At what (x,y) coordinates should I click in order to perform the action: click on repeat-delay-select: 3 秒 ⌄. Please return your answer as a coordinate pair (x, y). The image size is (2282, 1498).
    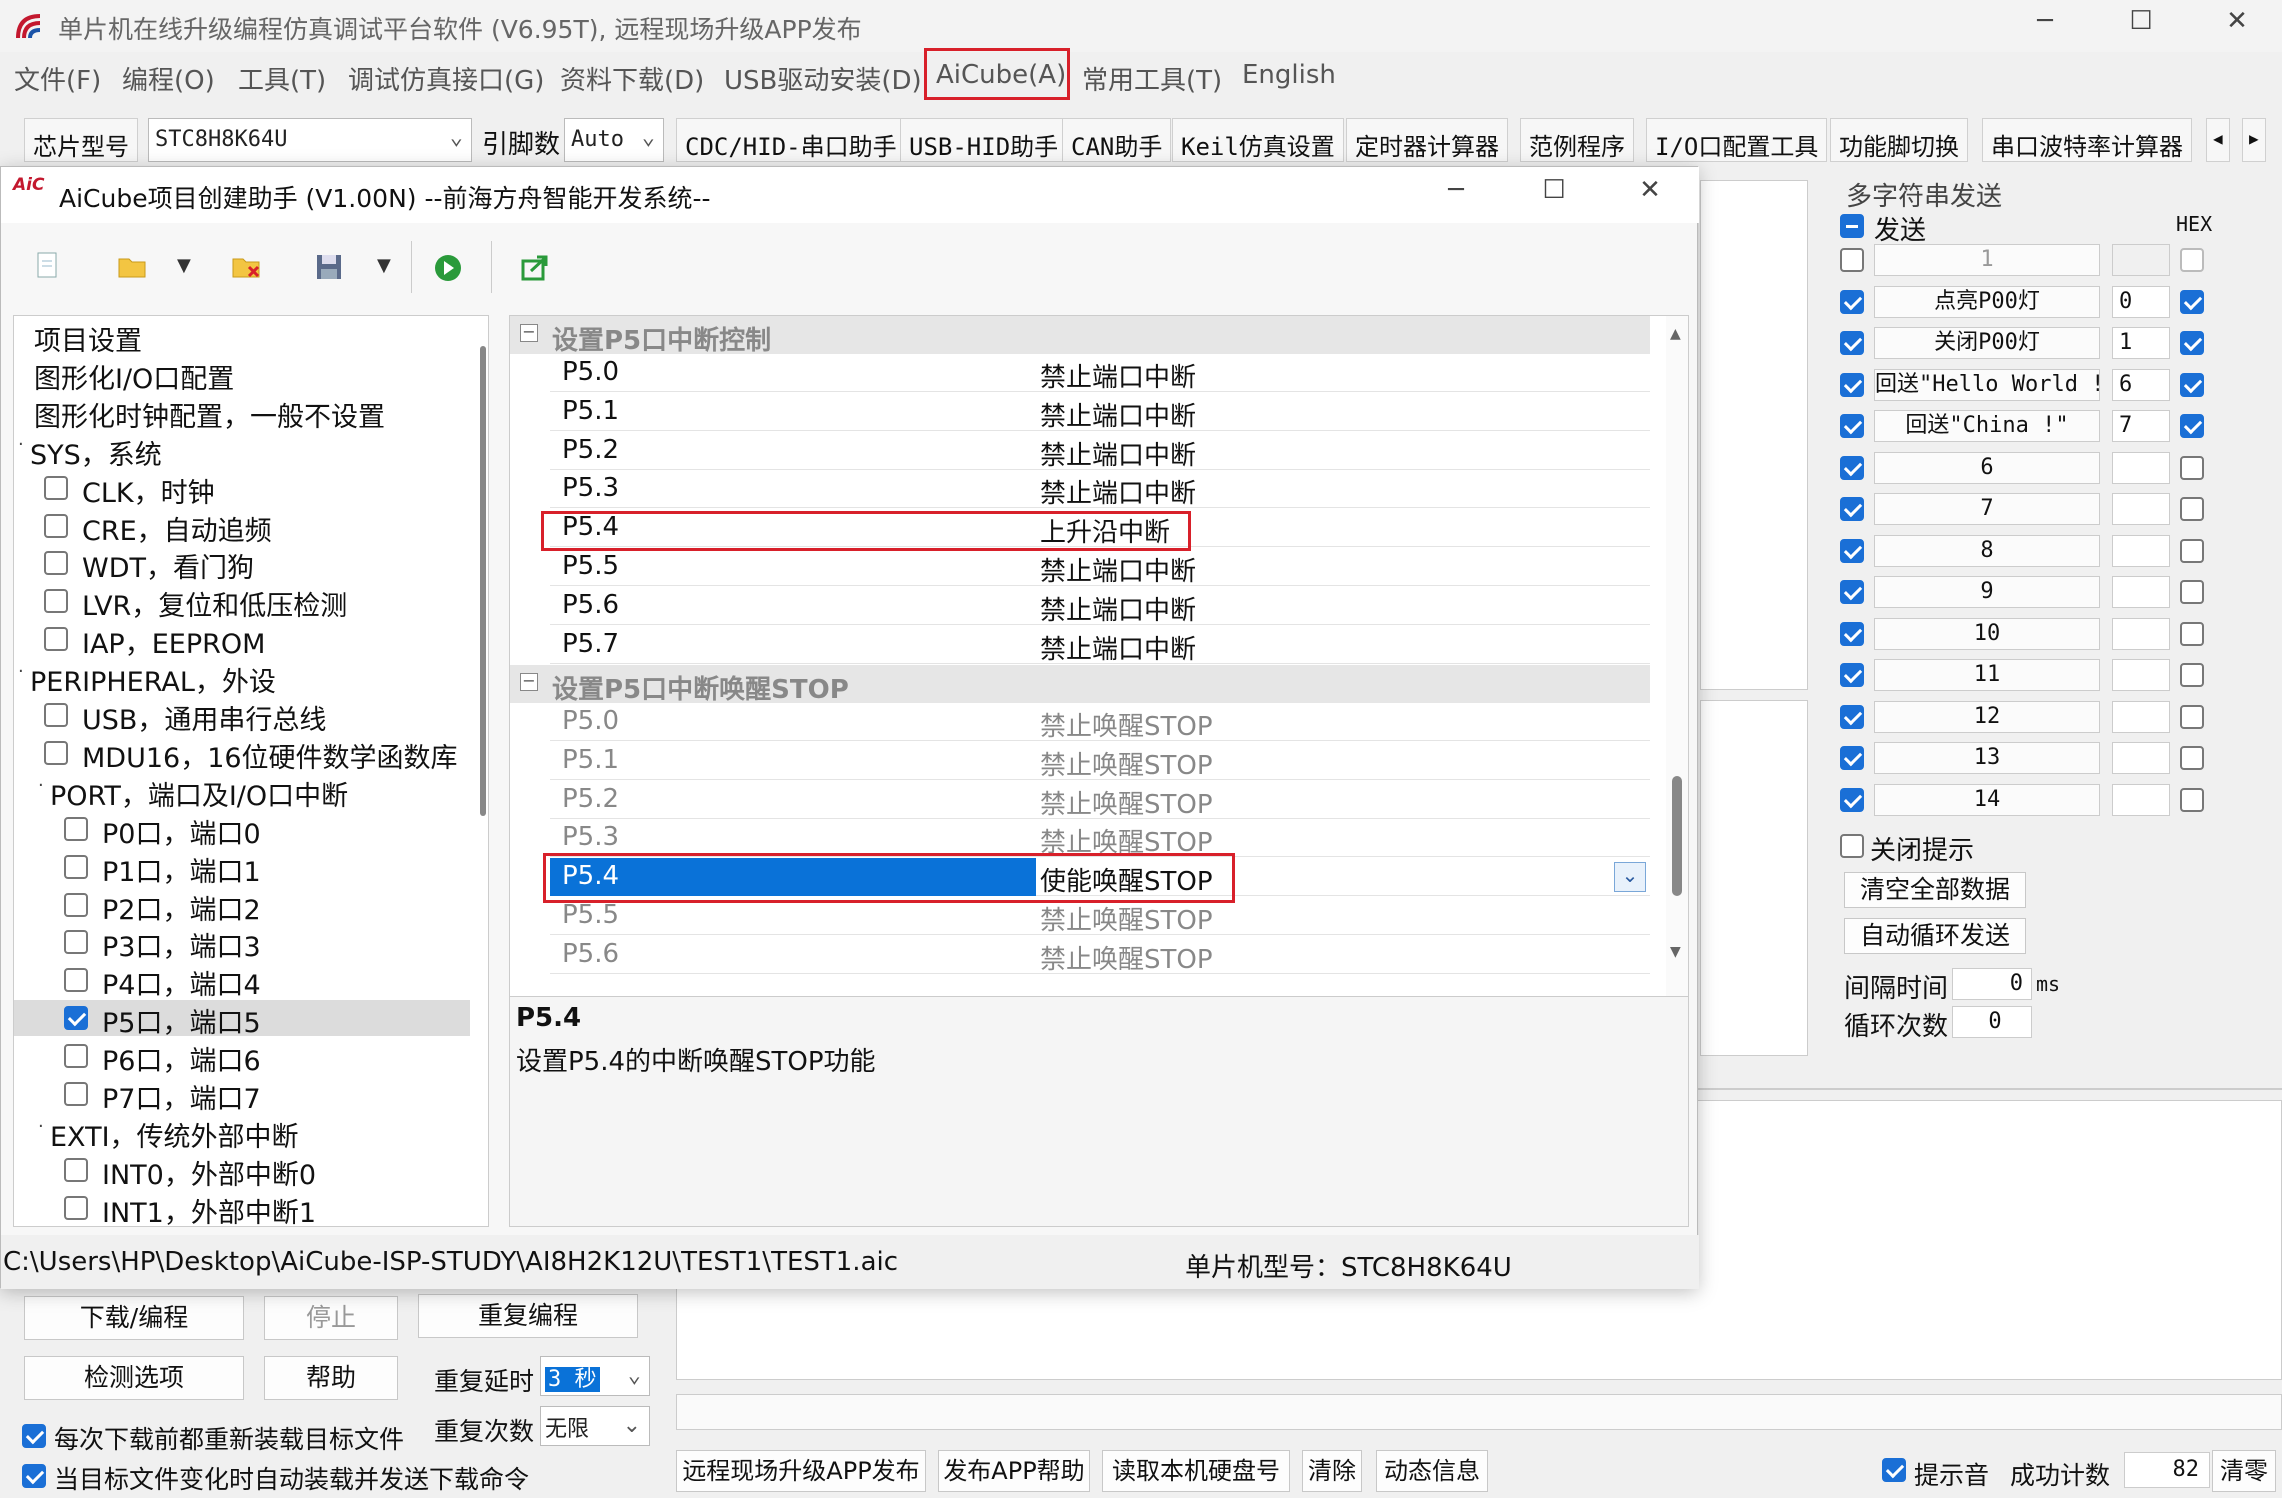
    Looking at the image, I should click on (595, 1376).